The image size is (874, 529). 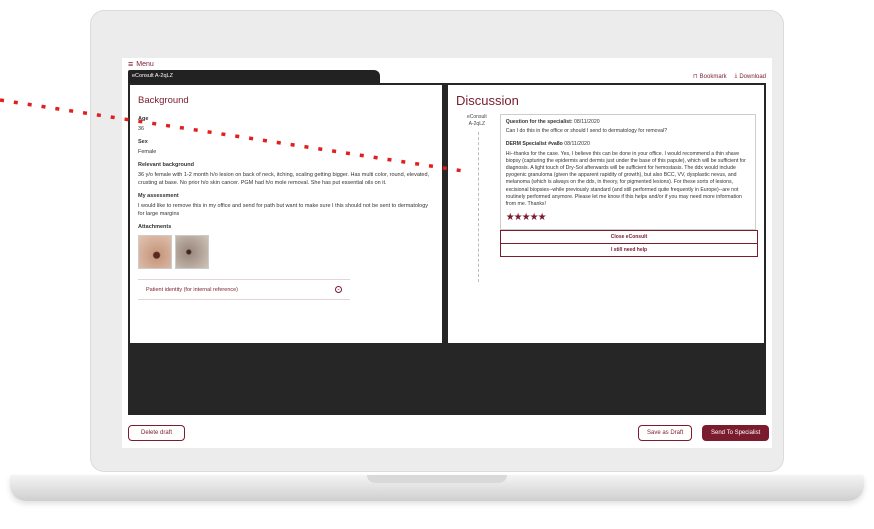 I want to click on consult-id-line2: A-2qLZ, so click(x=477, y=124).